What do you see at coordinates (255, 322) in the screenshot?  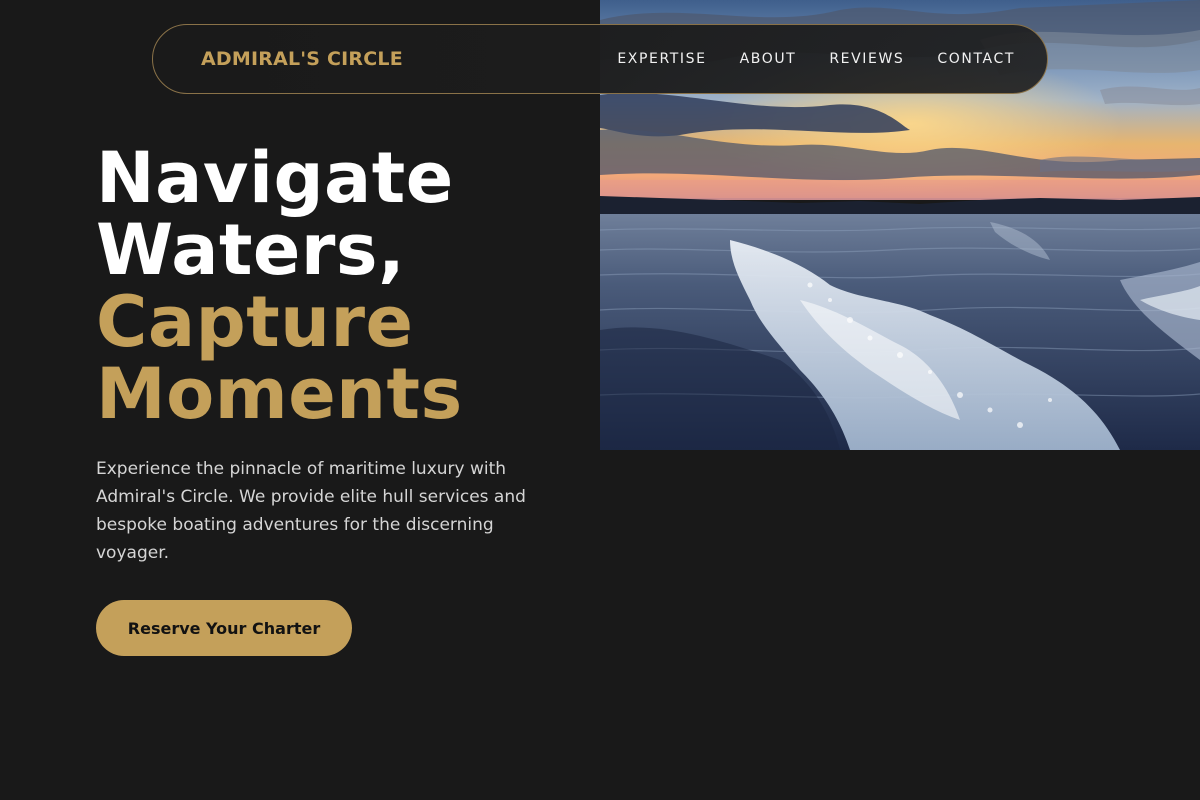 I see `headline-accent-line-1: Capture` at bounding box center [255, 322].